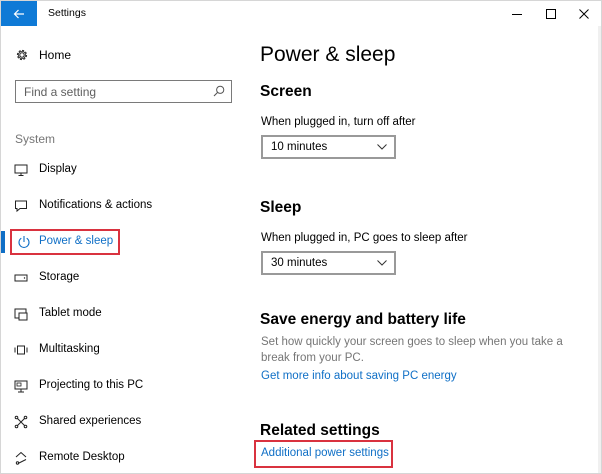 The image size is (602, 474). Describe the element at coordinates (21, 350) in the screenshot. I see `multitasking-icon` at that location.